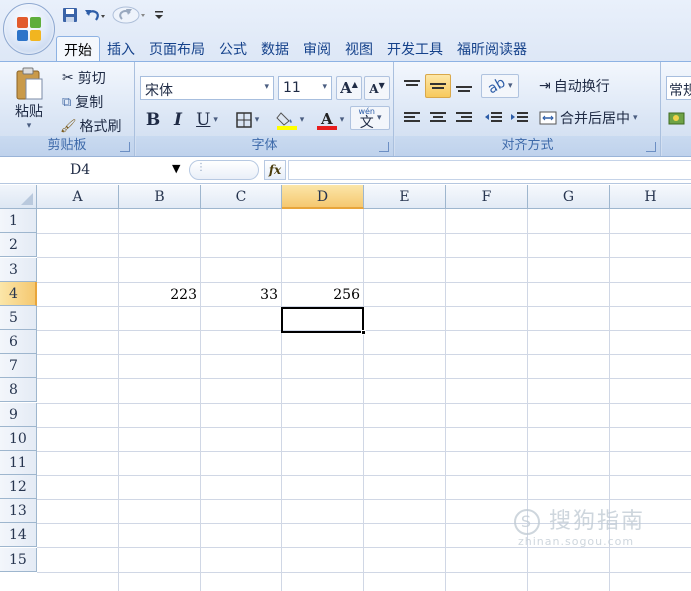  I want to click on align-center-button, so click(438, 118).